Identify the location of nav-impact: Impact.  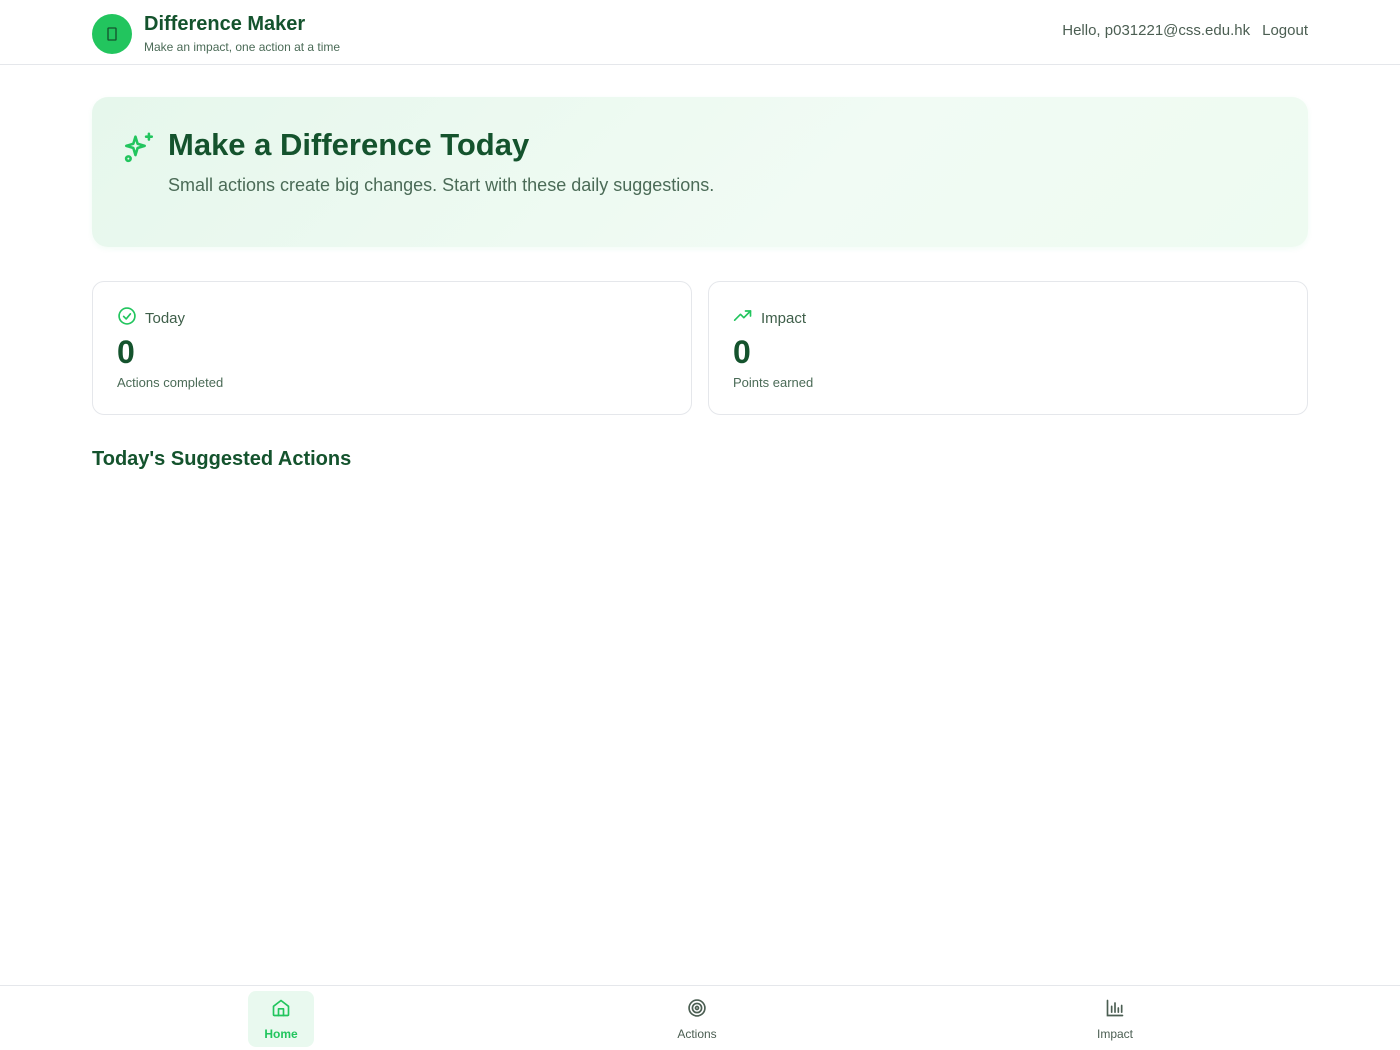
(1115, 1019).